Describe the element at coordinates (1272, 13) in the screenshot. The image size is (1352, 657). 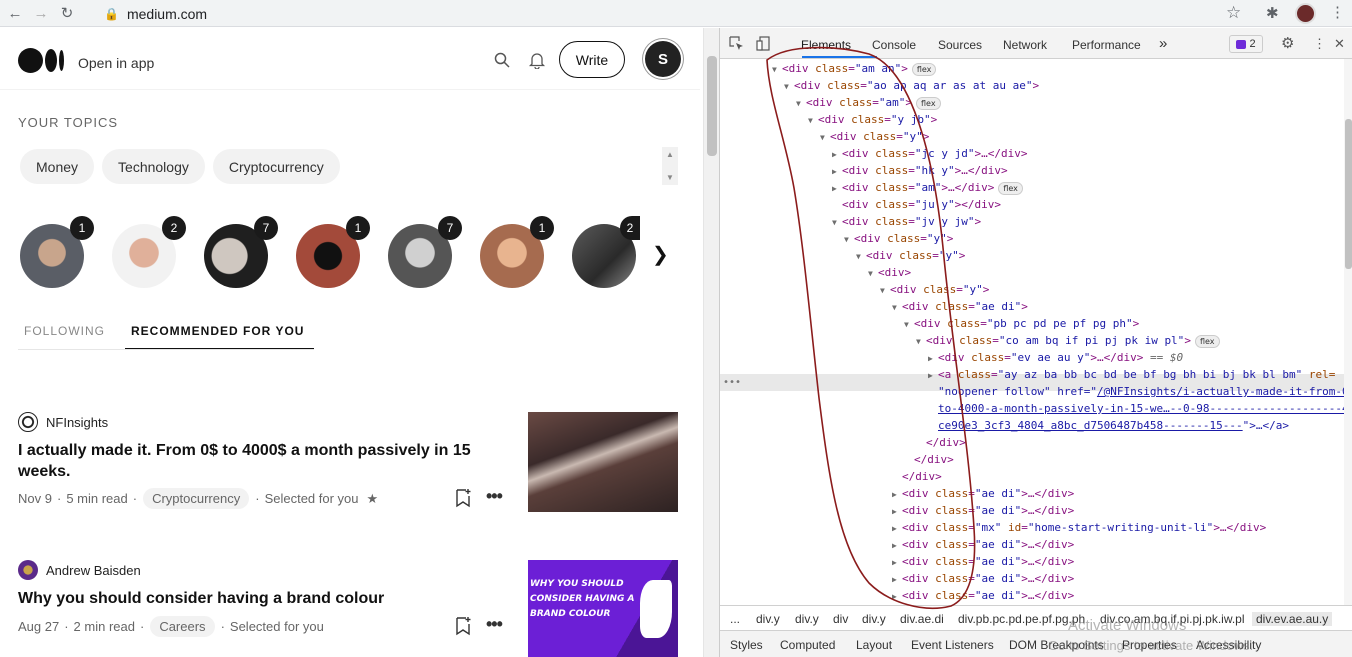
I see `extensions-puzzle-icon: ✱` at that location.